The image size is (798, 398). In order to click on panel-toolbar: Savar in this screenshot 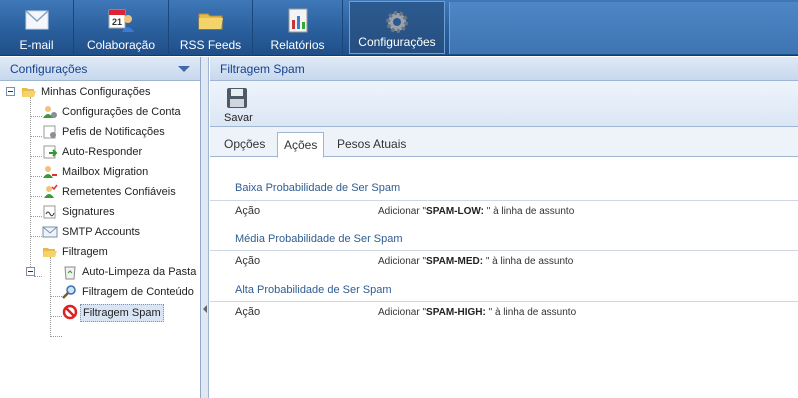, I will do `click(504, 104)`.